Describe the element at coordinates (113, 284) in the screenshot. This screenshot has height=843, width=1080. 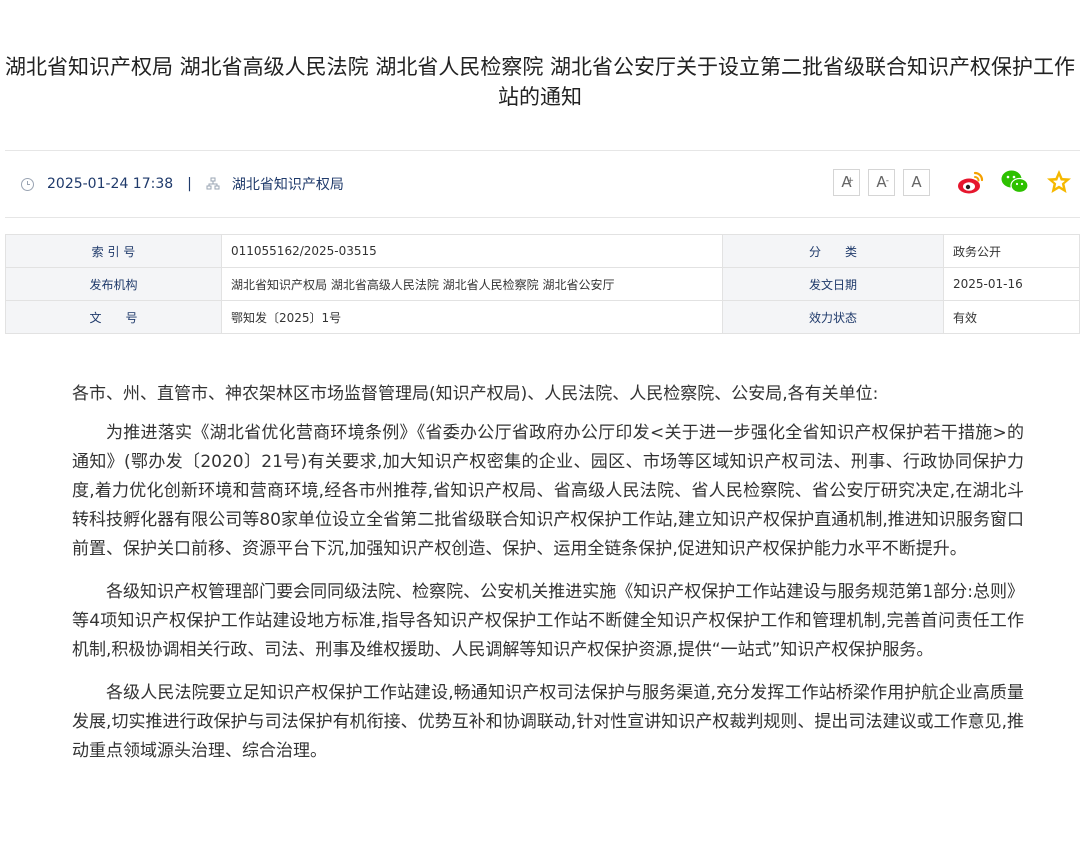
I see `issuer-label: 发布机构` at that location.